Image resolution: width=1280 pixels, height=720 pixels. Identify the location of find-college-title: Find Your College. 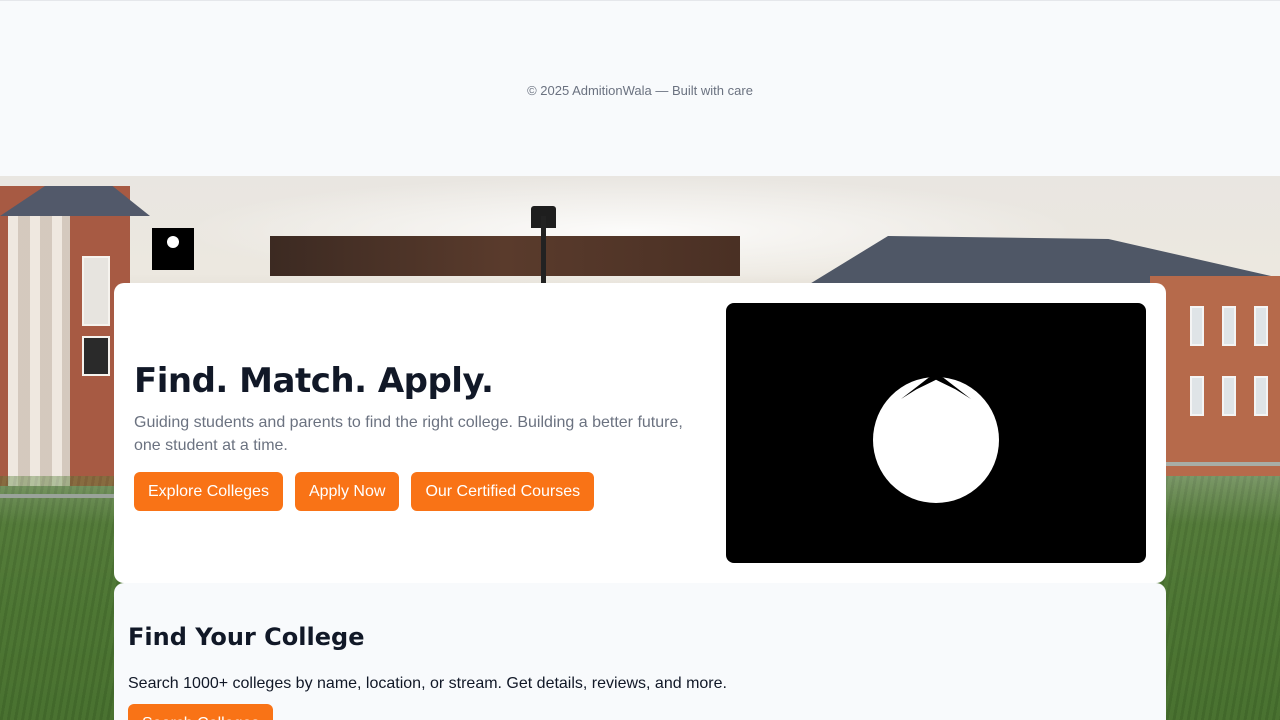
(246, 637).